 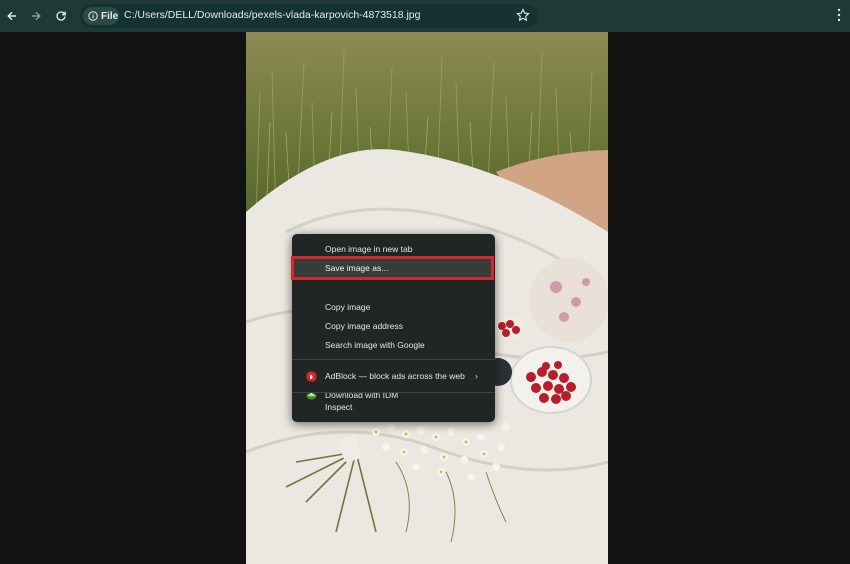 What do you see at coordinates (311, 376) in the screenshot?
I see `adblock-icon` at bounding box center [311, 376].